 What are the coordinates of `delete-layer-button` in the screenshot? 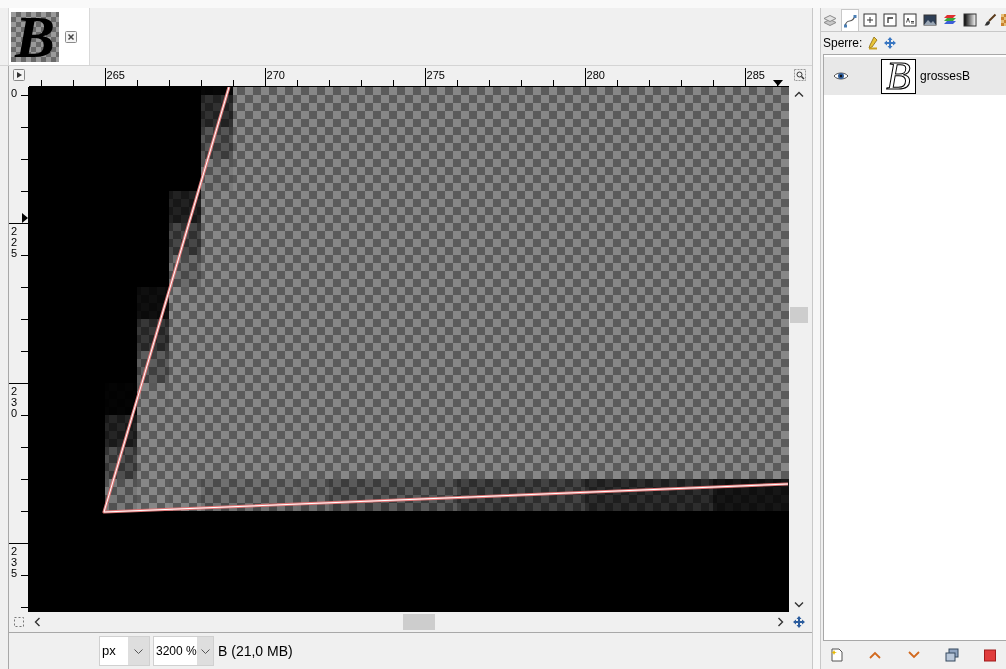 It's located at (990, 655).